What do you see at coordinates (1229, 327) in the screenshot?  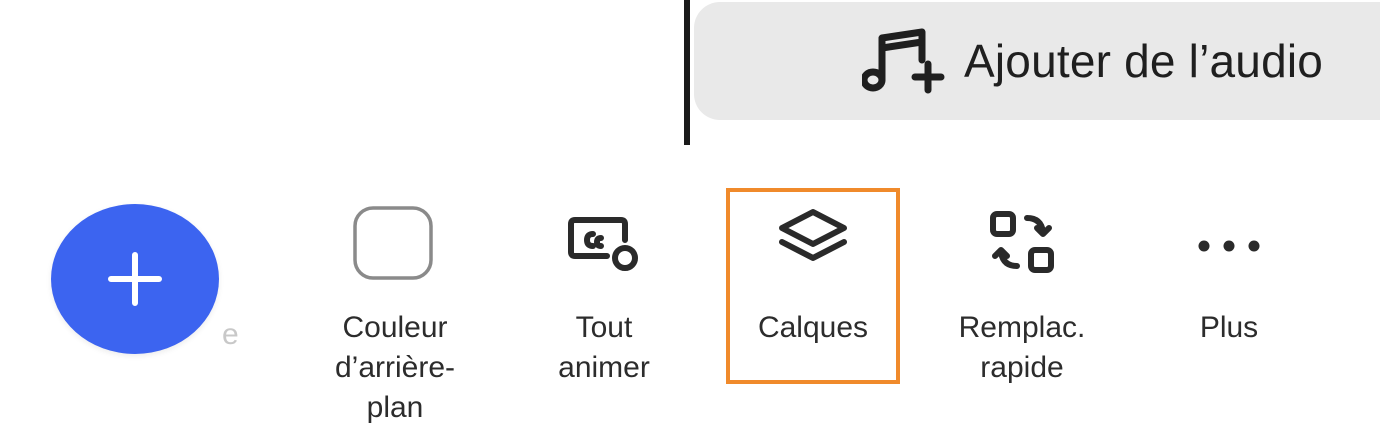 I see `toolbar-item-label: Plus` at bounding box center [1229, 327].